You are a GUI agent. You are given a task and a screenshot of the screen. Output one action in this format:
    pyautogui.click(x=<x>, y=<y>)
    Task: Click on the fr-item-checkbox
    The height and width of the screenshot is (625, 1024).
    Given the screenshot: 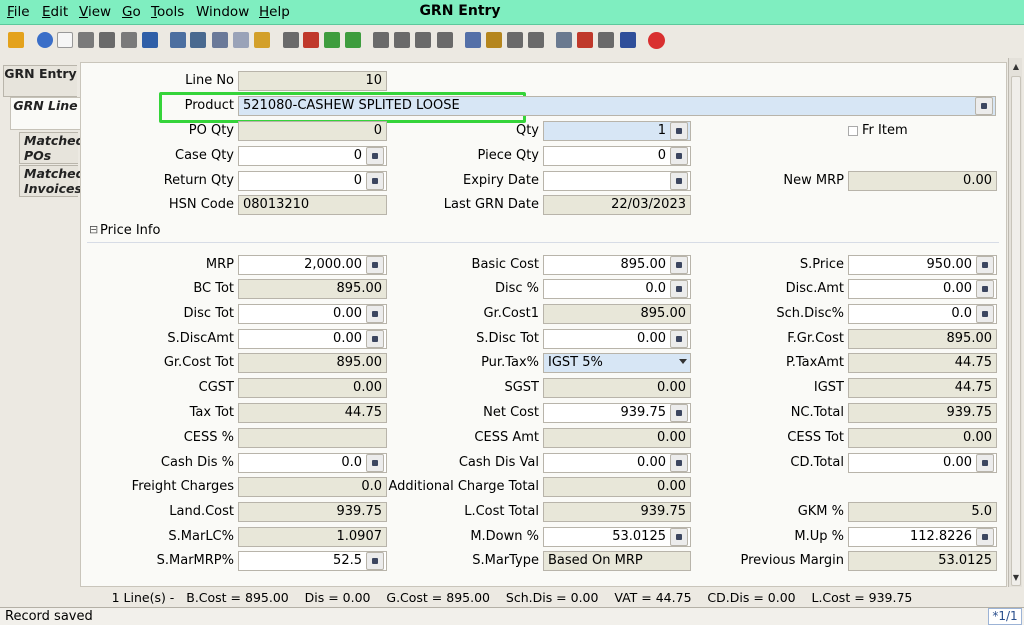 What is the action you would take?
    pyautogui.click(x=853, y=131)
    